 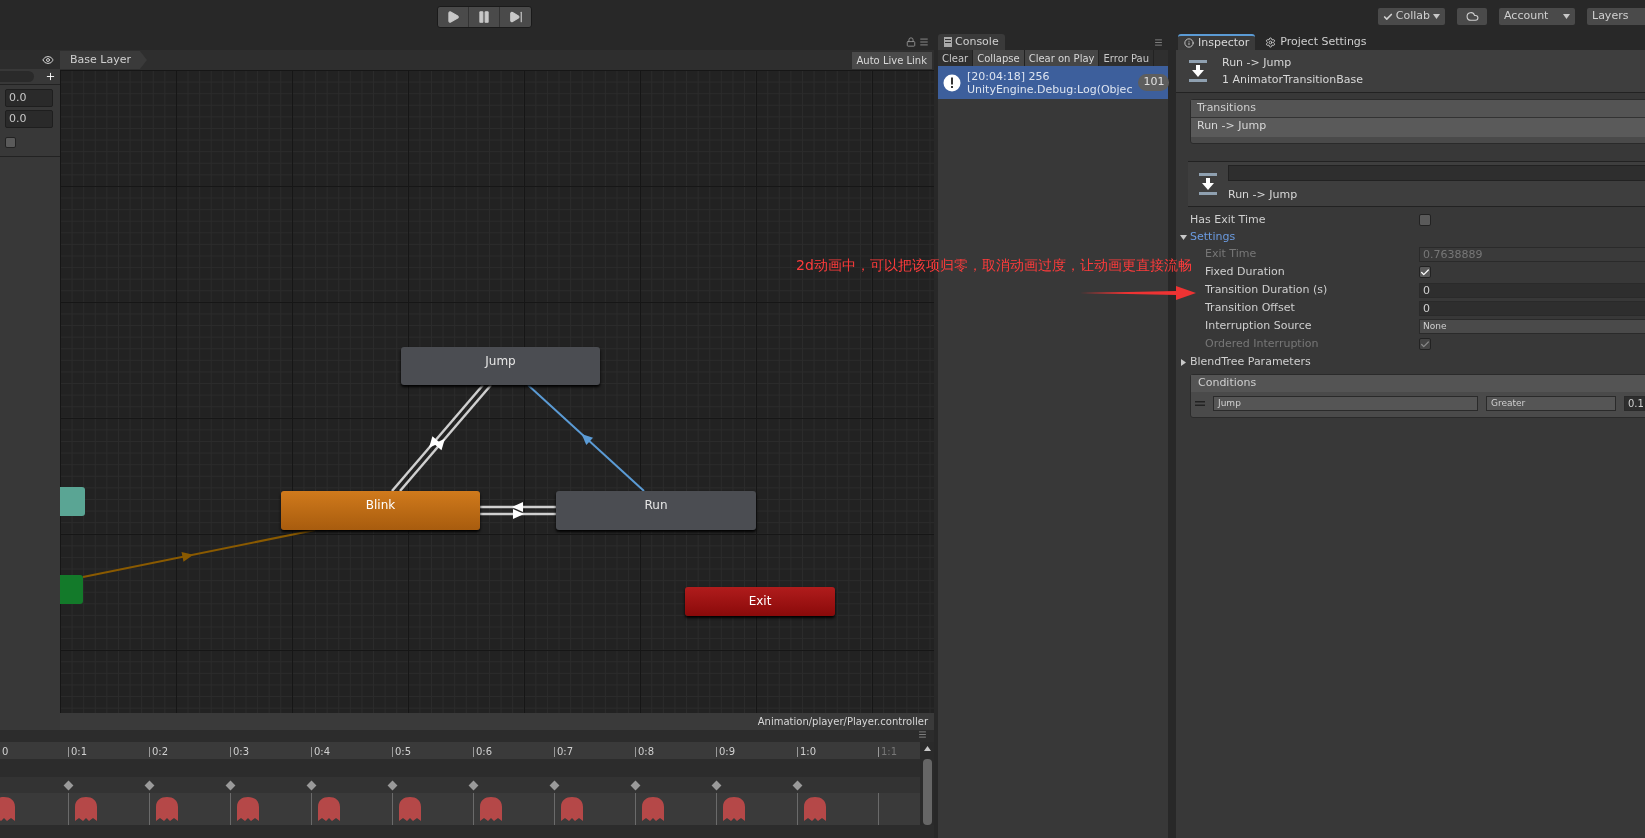 What do you see at coordinates (515, 16) in the screenshot?
I see `step-icon` at bounding box center [515, 16].